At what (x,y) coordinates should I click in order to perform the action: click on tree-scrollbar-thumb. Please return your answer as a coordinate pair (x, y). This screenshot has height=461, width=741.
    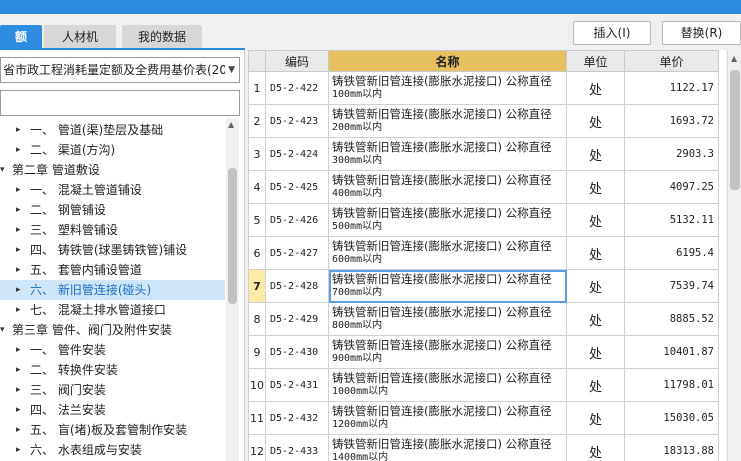
    Looking at the image, I should click on (232, 236).